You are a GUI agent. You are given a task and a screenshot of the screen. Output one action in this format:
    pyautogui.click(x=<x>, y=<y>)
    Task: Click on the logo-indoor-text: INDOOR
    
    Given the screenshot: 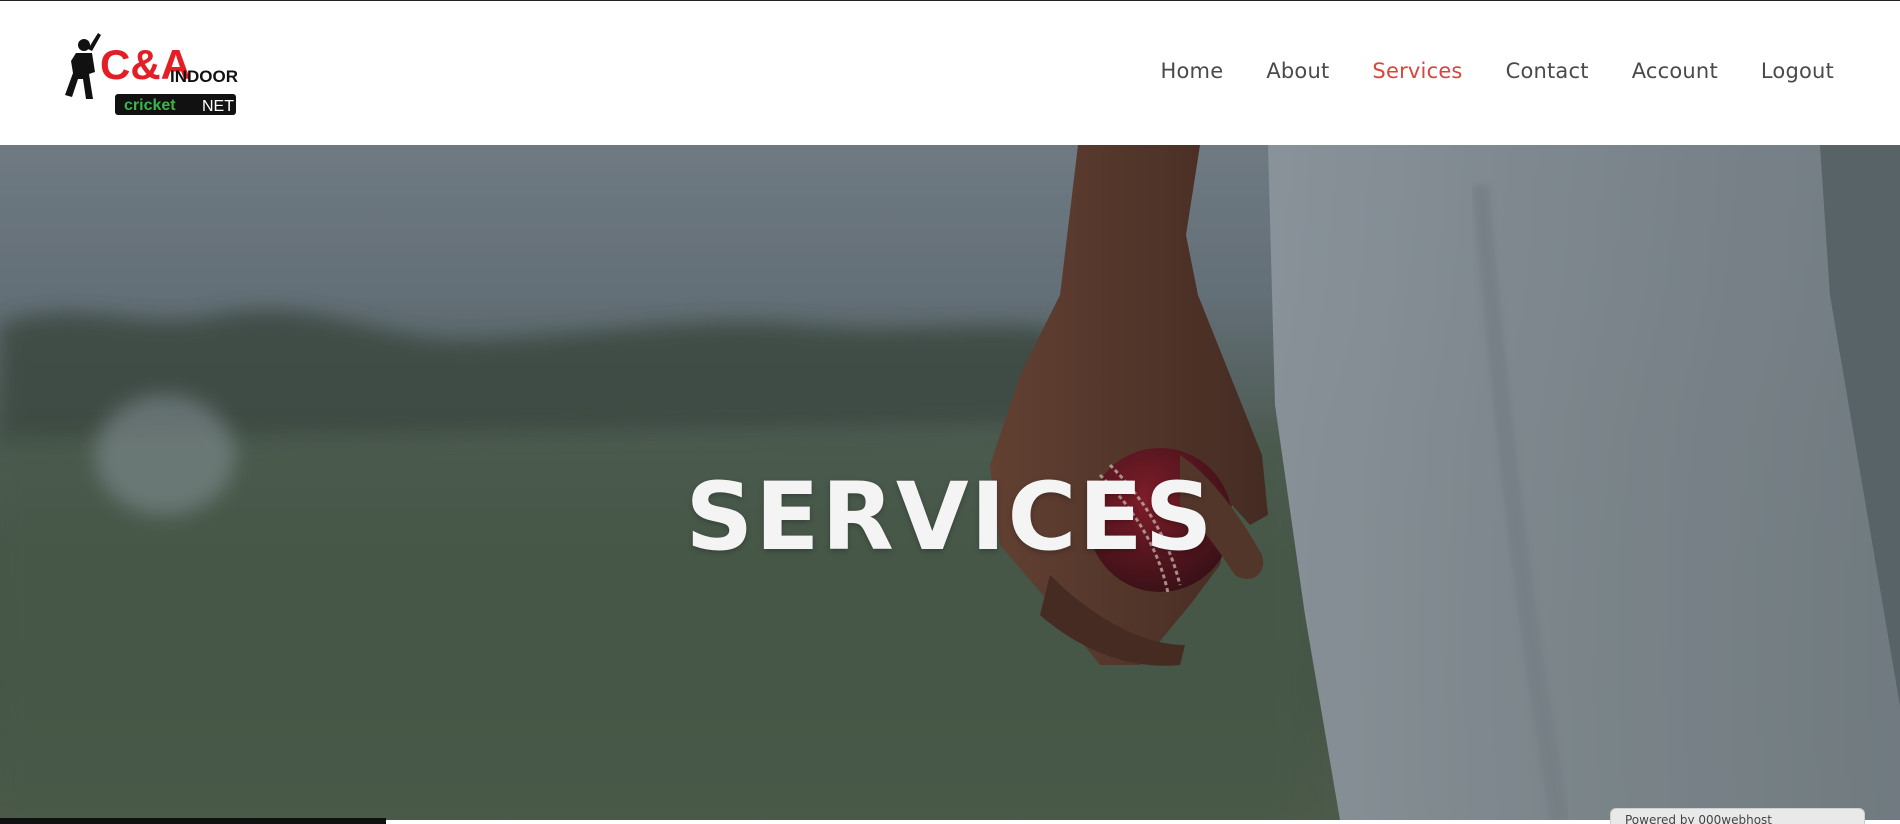 What is the action you would take?
    pyautogui.click(x=204, y=76)
    